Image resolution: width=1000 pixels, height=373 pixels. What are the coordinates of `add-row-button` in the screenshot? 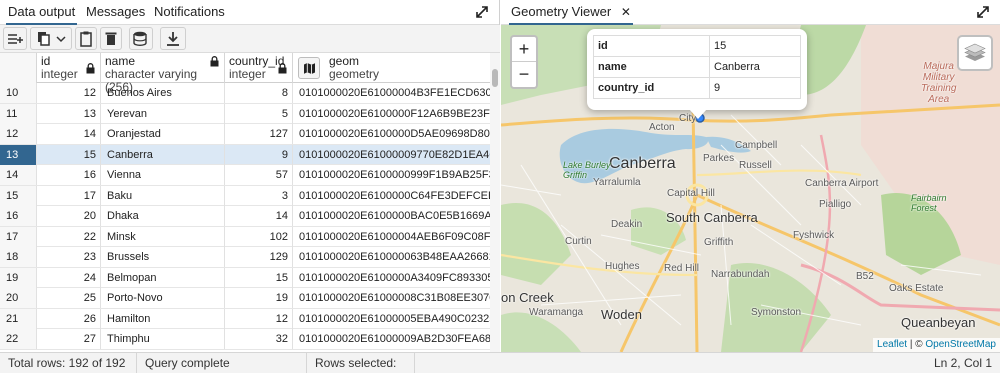 It's located at (15, 38).